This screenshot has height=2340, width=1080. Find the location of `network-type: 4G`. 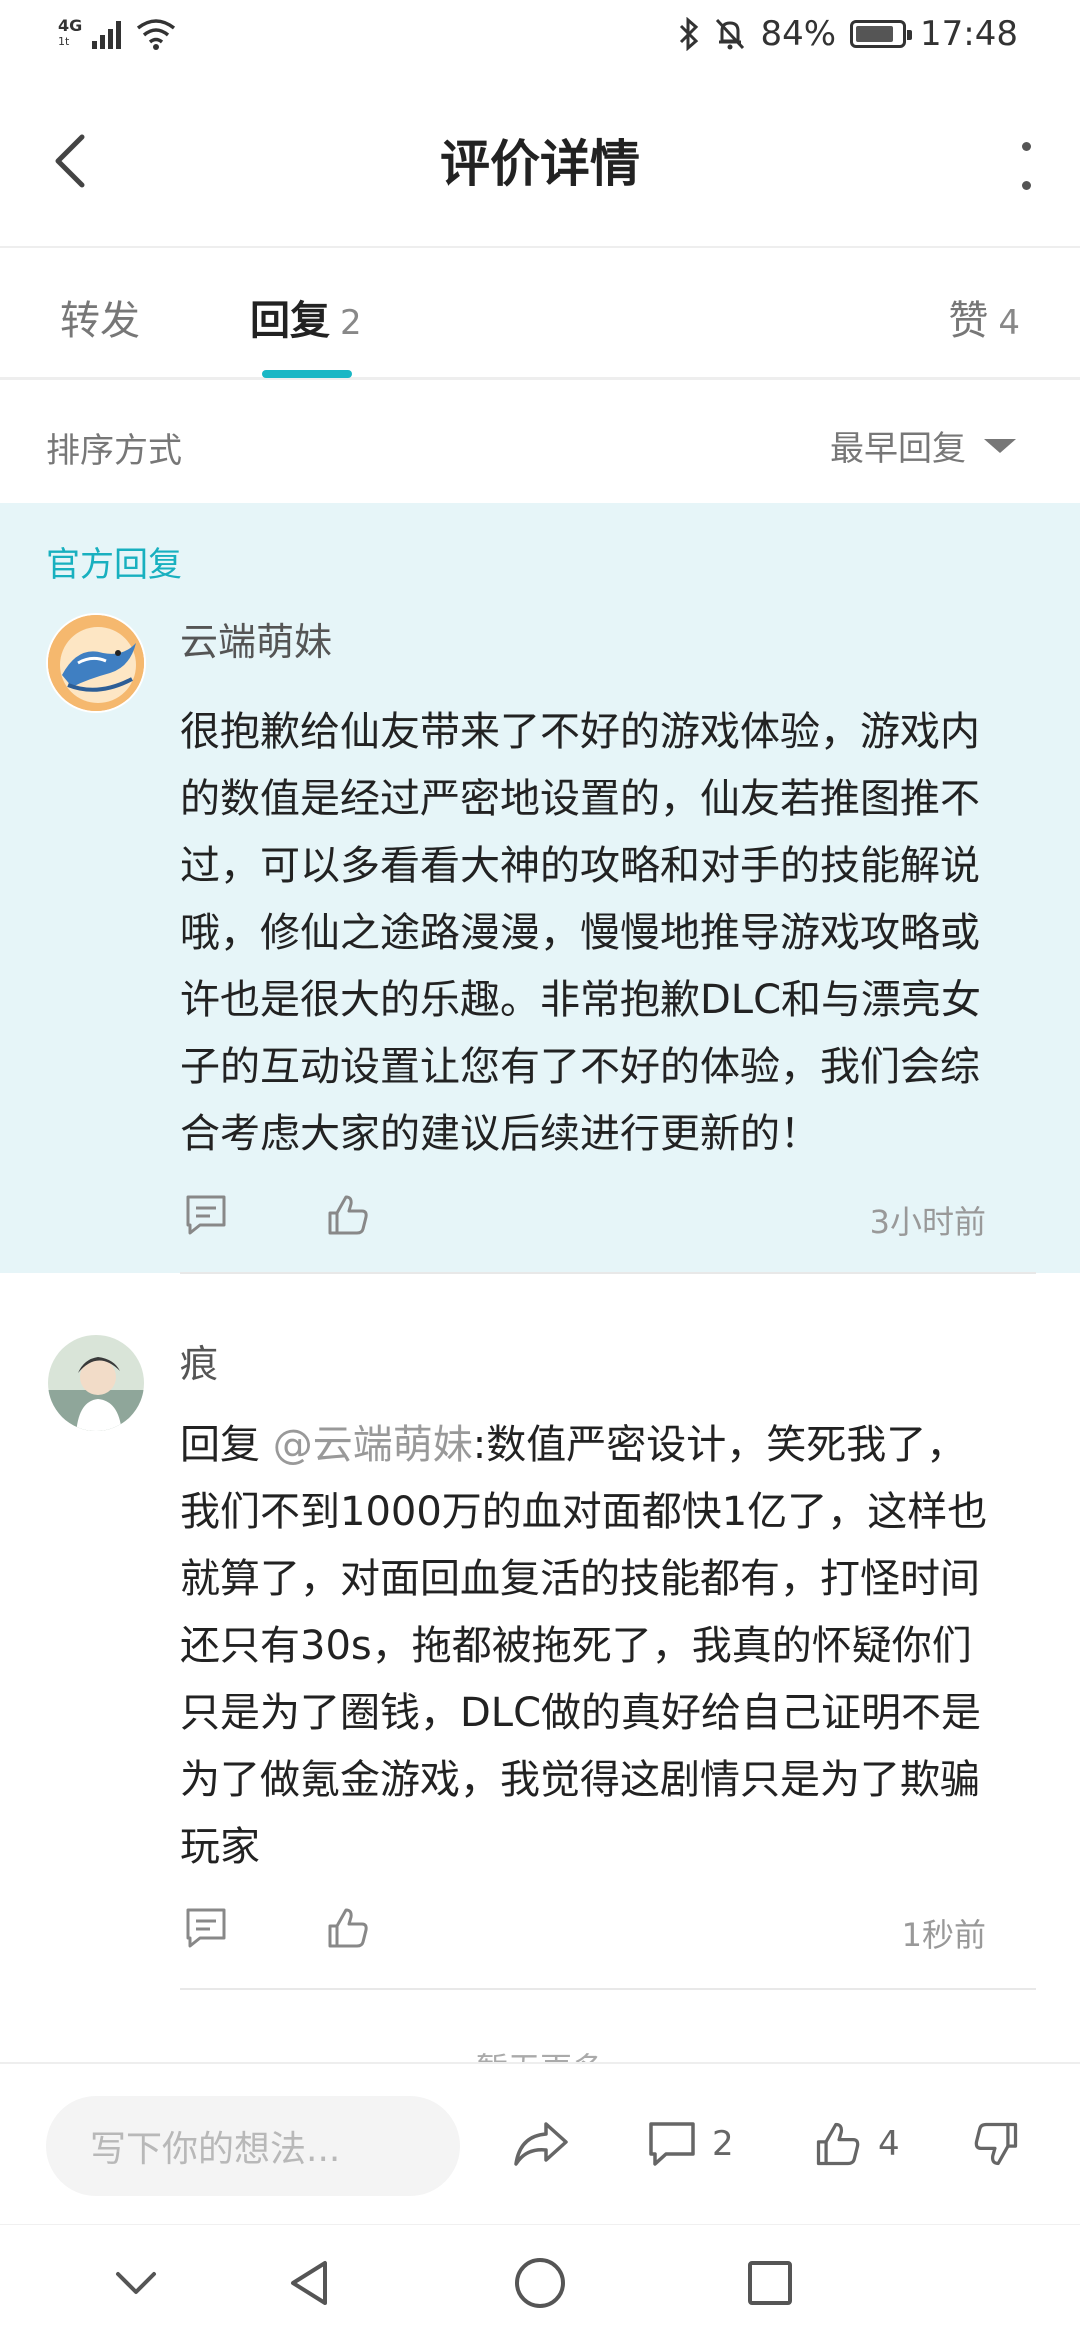

network-type: 4G is located at coordinates (70, 25).